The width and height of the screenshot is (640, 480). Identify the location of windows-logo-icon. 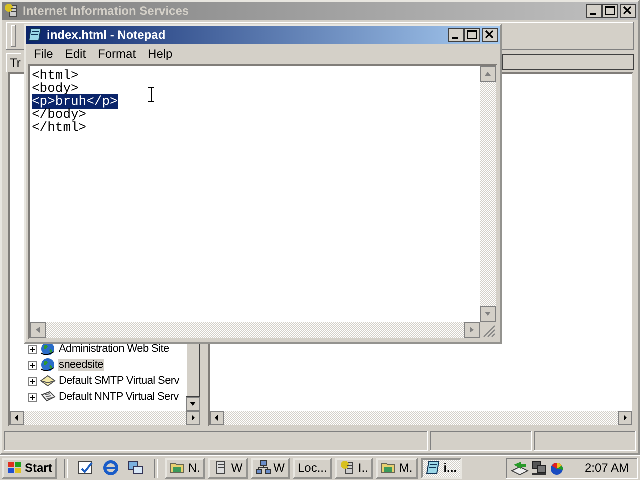
(15, 468).